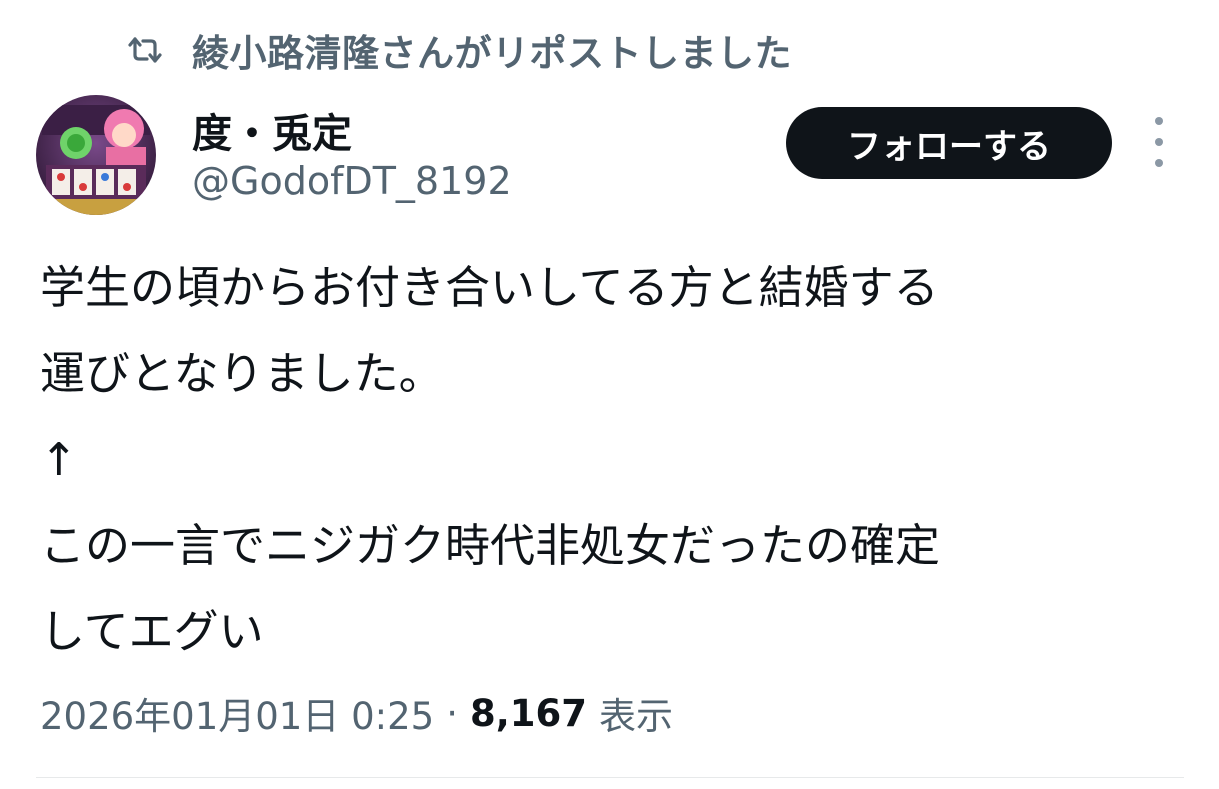 The image size is (1219, 789). Describe the element at coordinates (610, 777) in the screenshot. I see `divider` at that location.